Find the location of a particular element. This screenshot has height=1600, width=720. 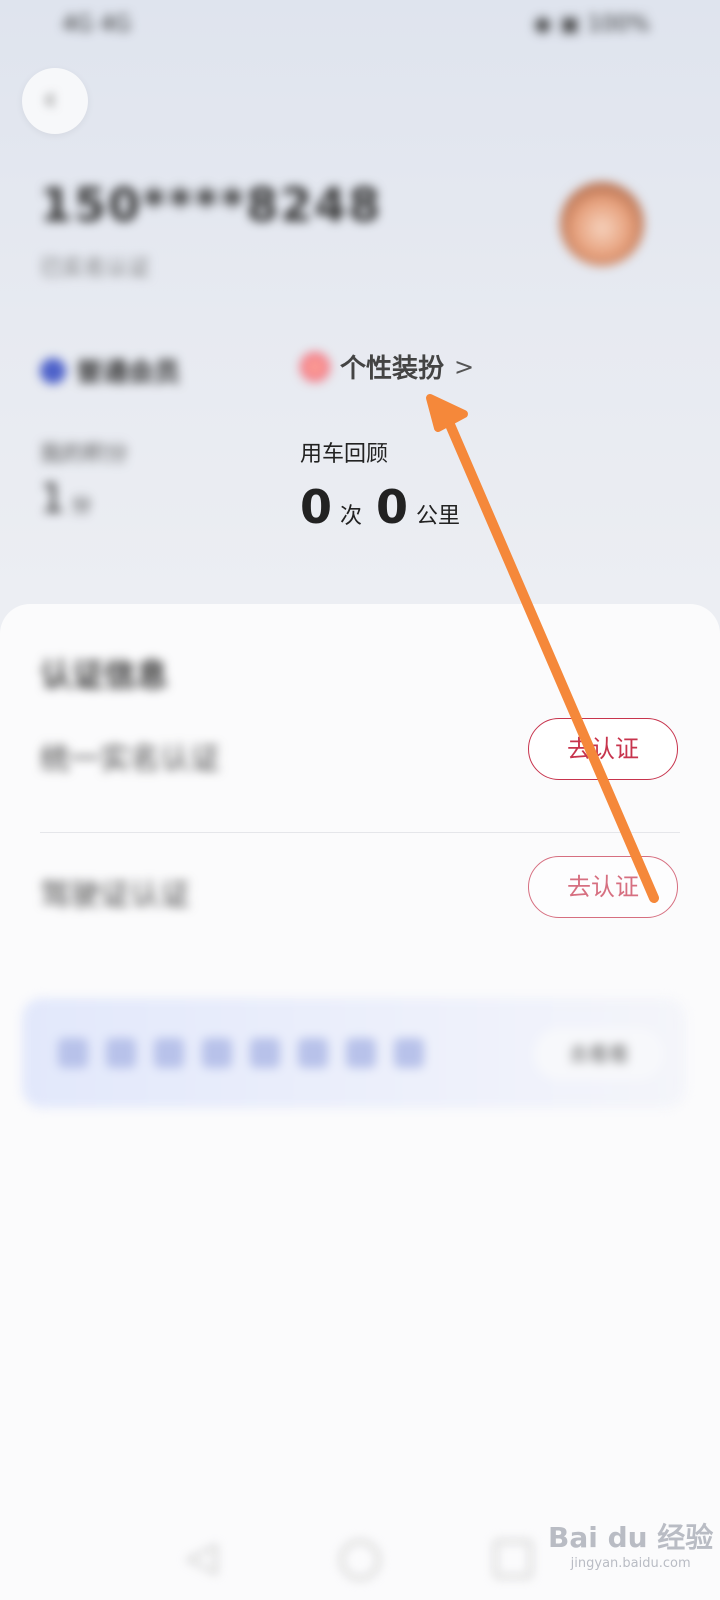

nav-recent-icon is located at coordinates (513, 1559).